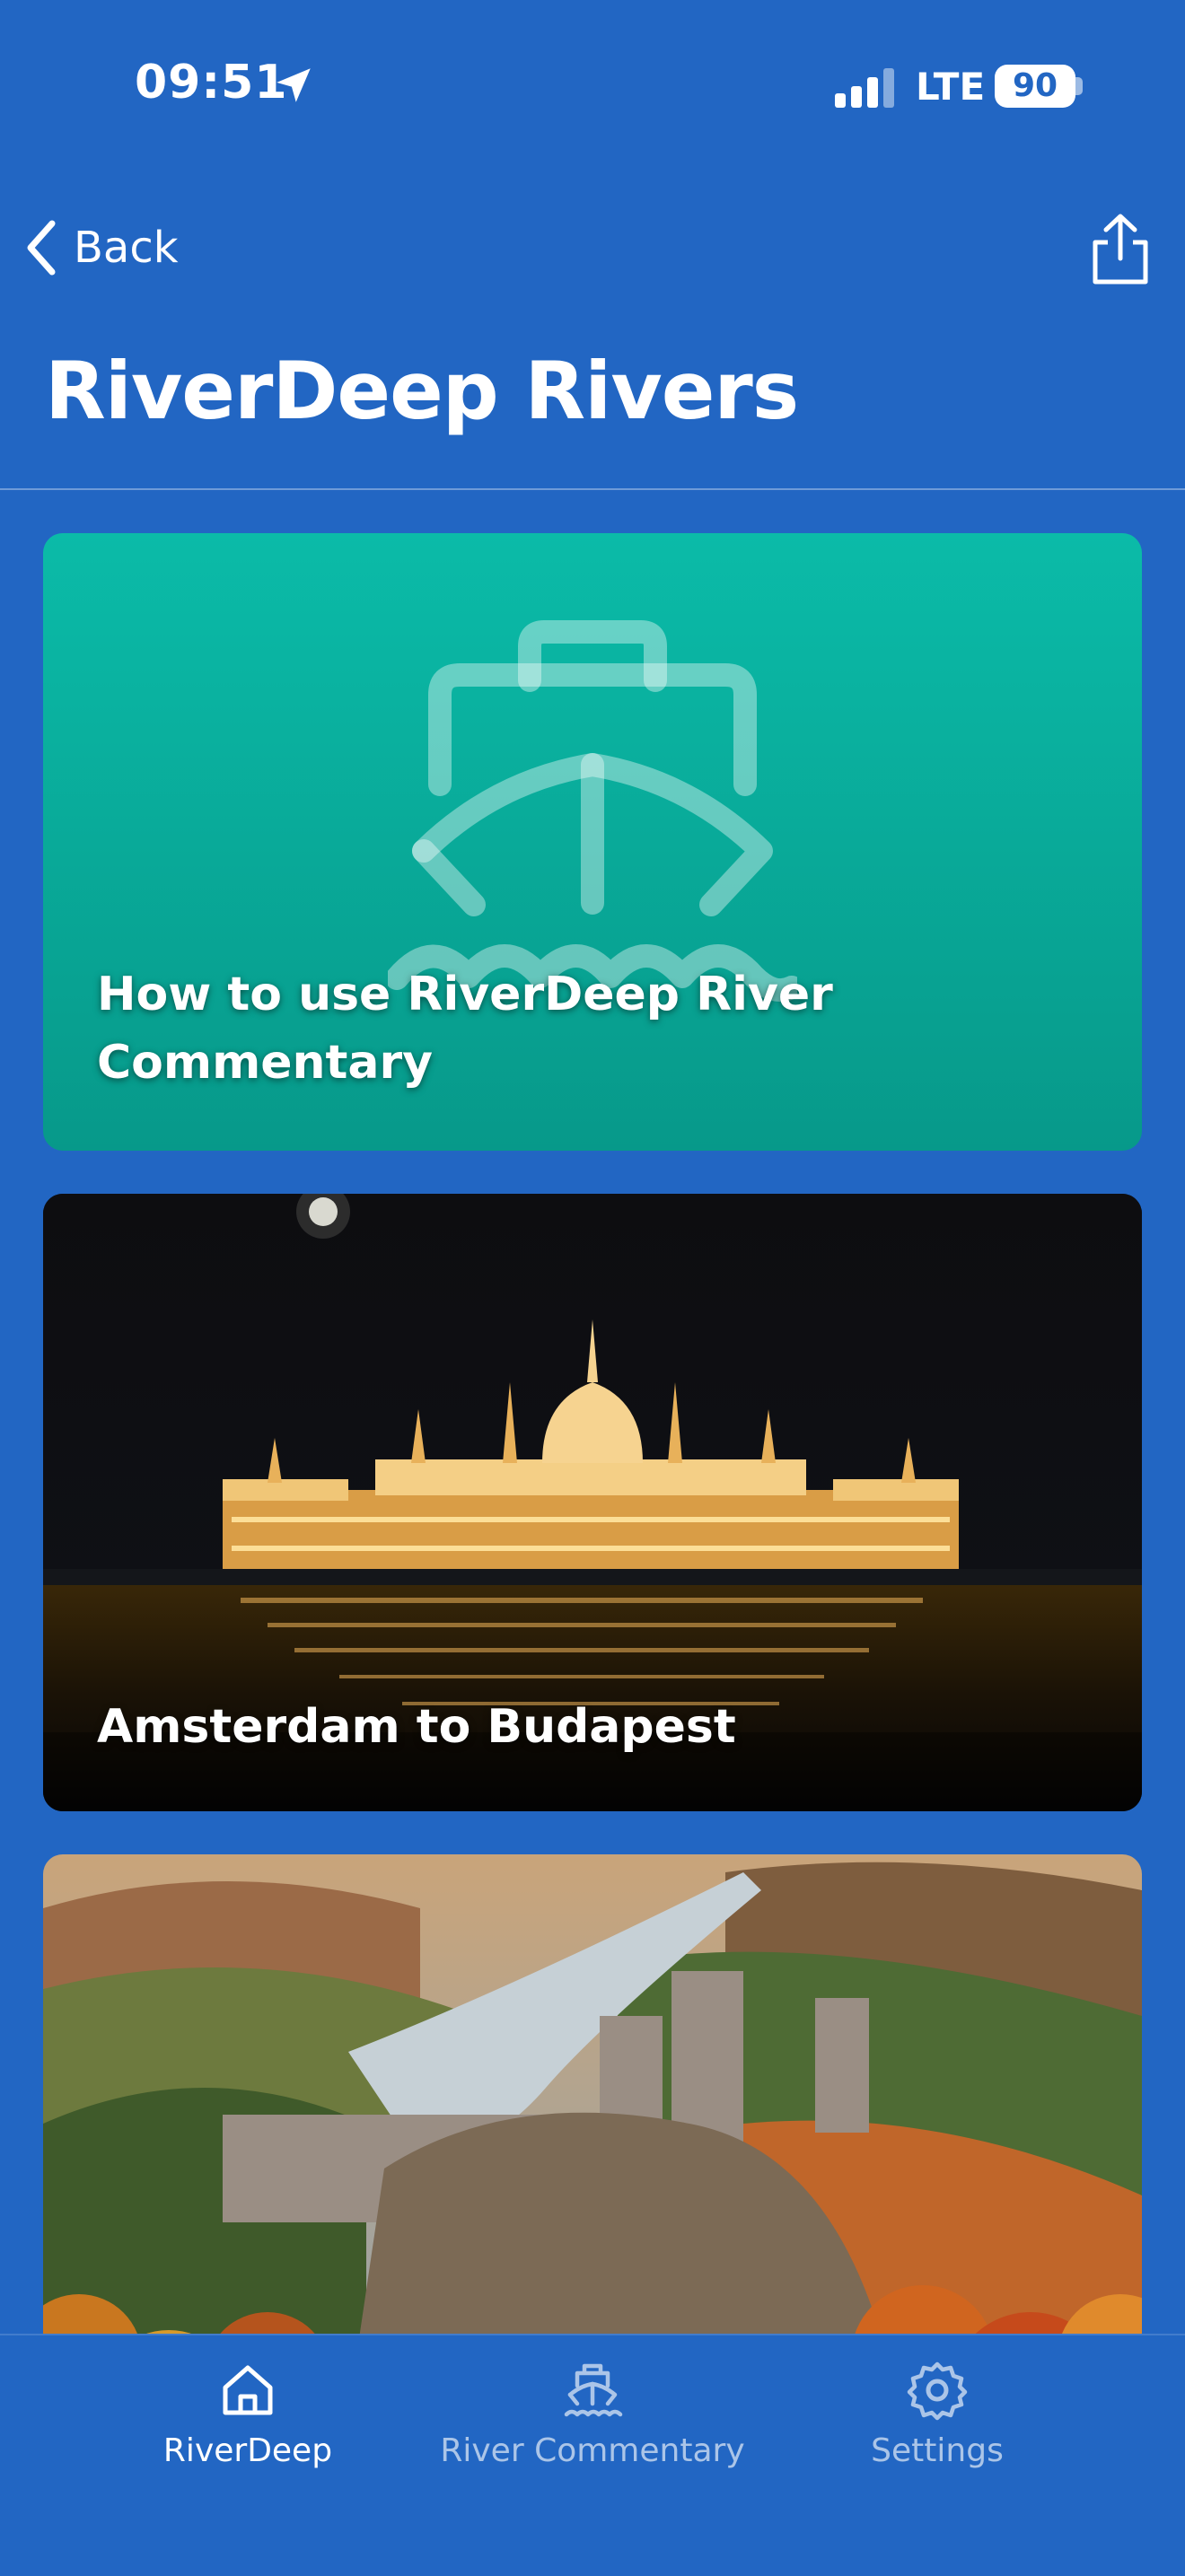  I want to click on tab-riverdeep: RiverDeep, so click(247, 2414).